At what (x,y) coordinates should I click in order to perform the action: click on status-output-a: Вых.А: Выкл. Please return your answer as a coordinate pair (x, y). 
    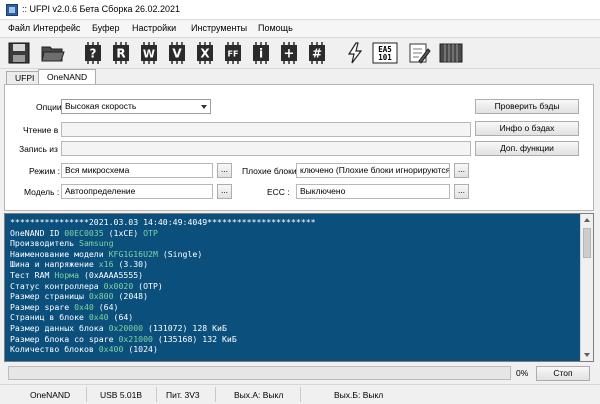
    Looking at the image, I should click on (259, 395).